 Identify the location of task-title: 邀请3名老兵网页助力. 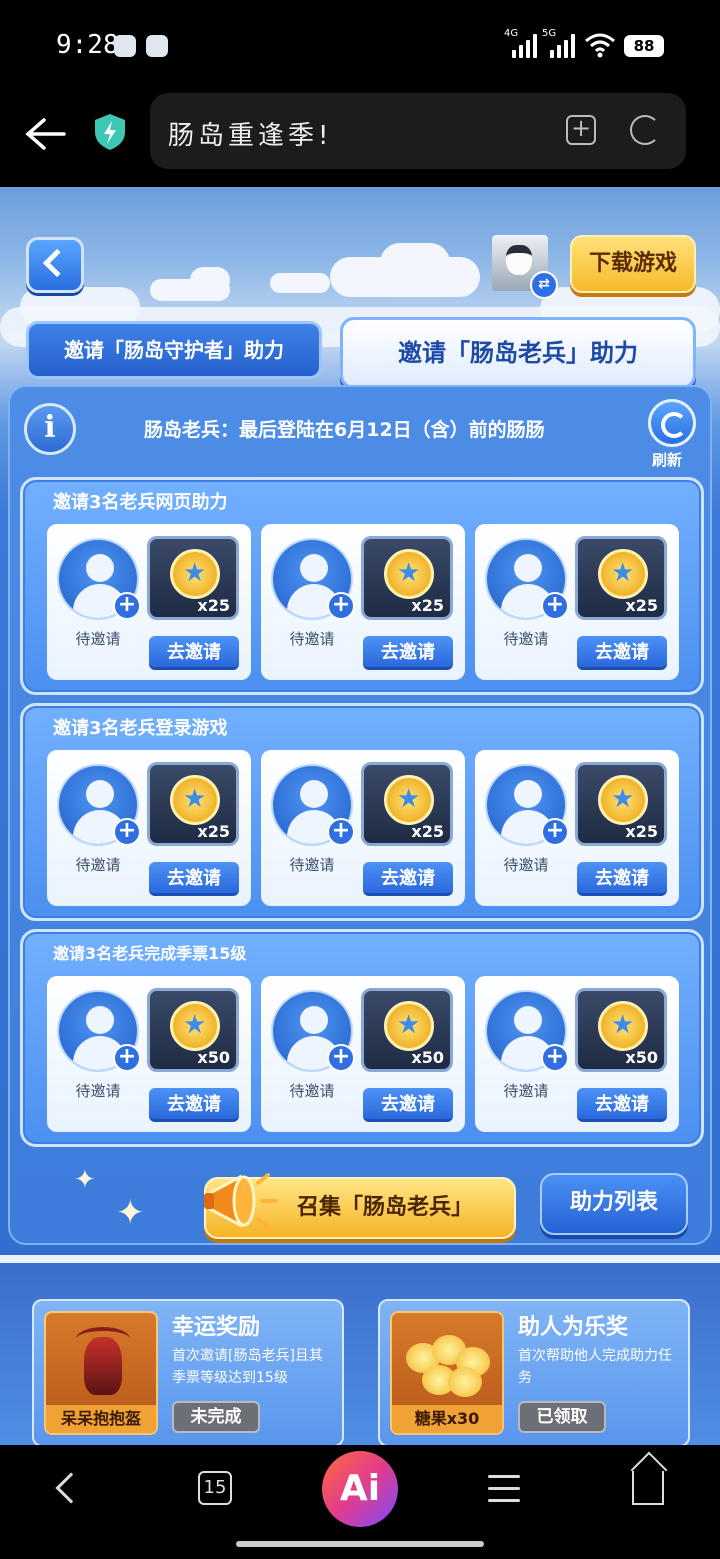
(140, 502).